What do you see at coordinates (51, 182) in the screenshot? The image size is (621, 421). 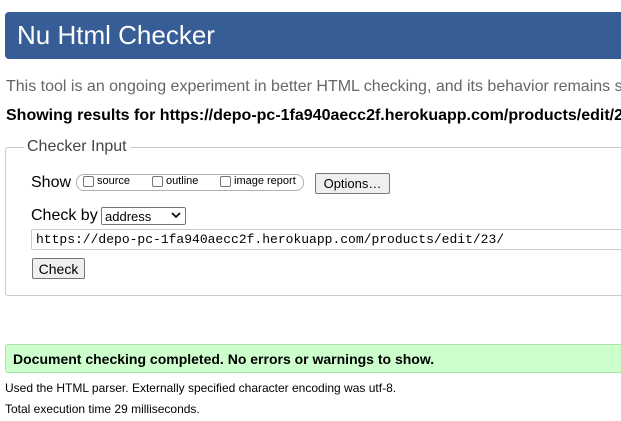 I see `show-label: Show` at bounding box center [51, 182].